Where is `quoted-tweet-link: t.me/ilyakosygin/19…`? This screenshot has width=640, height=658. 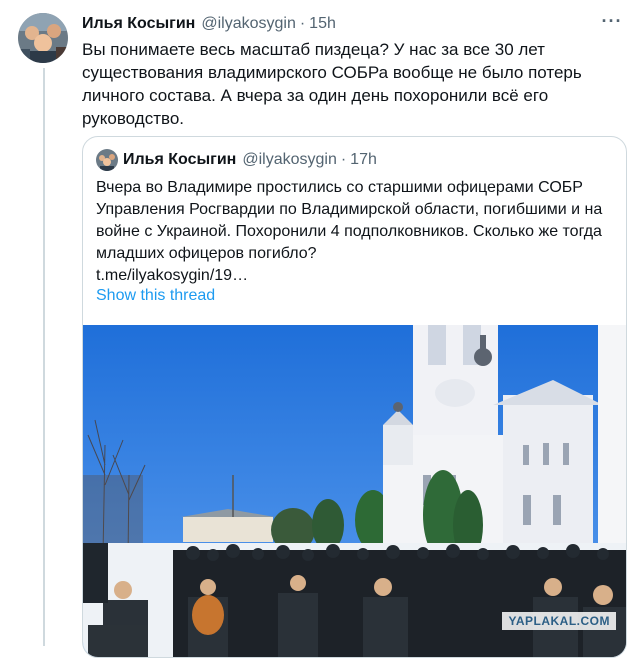
quoted-tweet-link: t.me/ilyakosygin/19… is located at coordinates (356, 276).